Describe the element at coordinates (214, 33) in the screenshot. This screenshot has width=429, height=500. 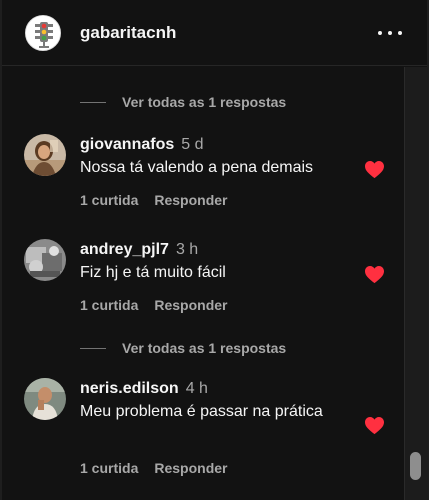
I see `post-header: gabaritacnh` at that location.